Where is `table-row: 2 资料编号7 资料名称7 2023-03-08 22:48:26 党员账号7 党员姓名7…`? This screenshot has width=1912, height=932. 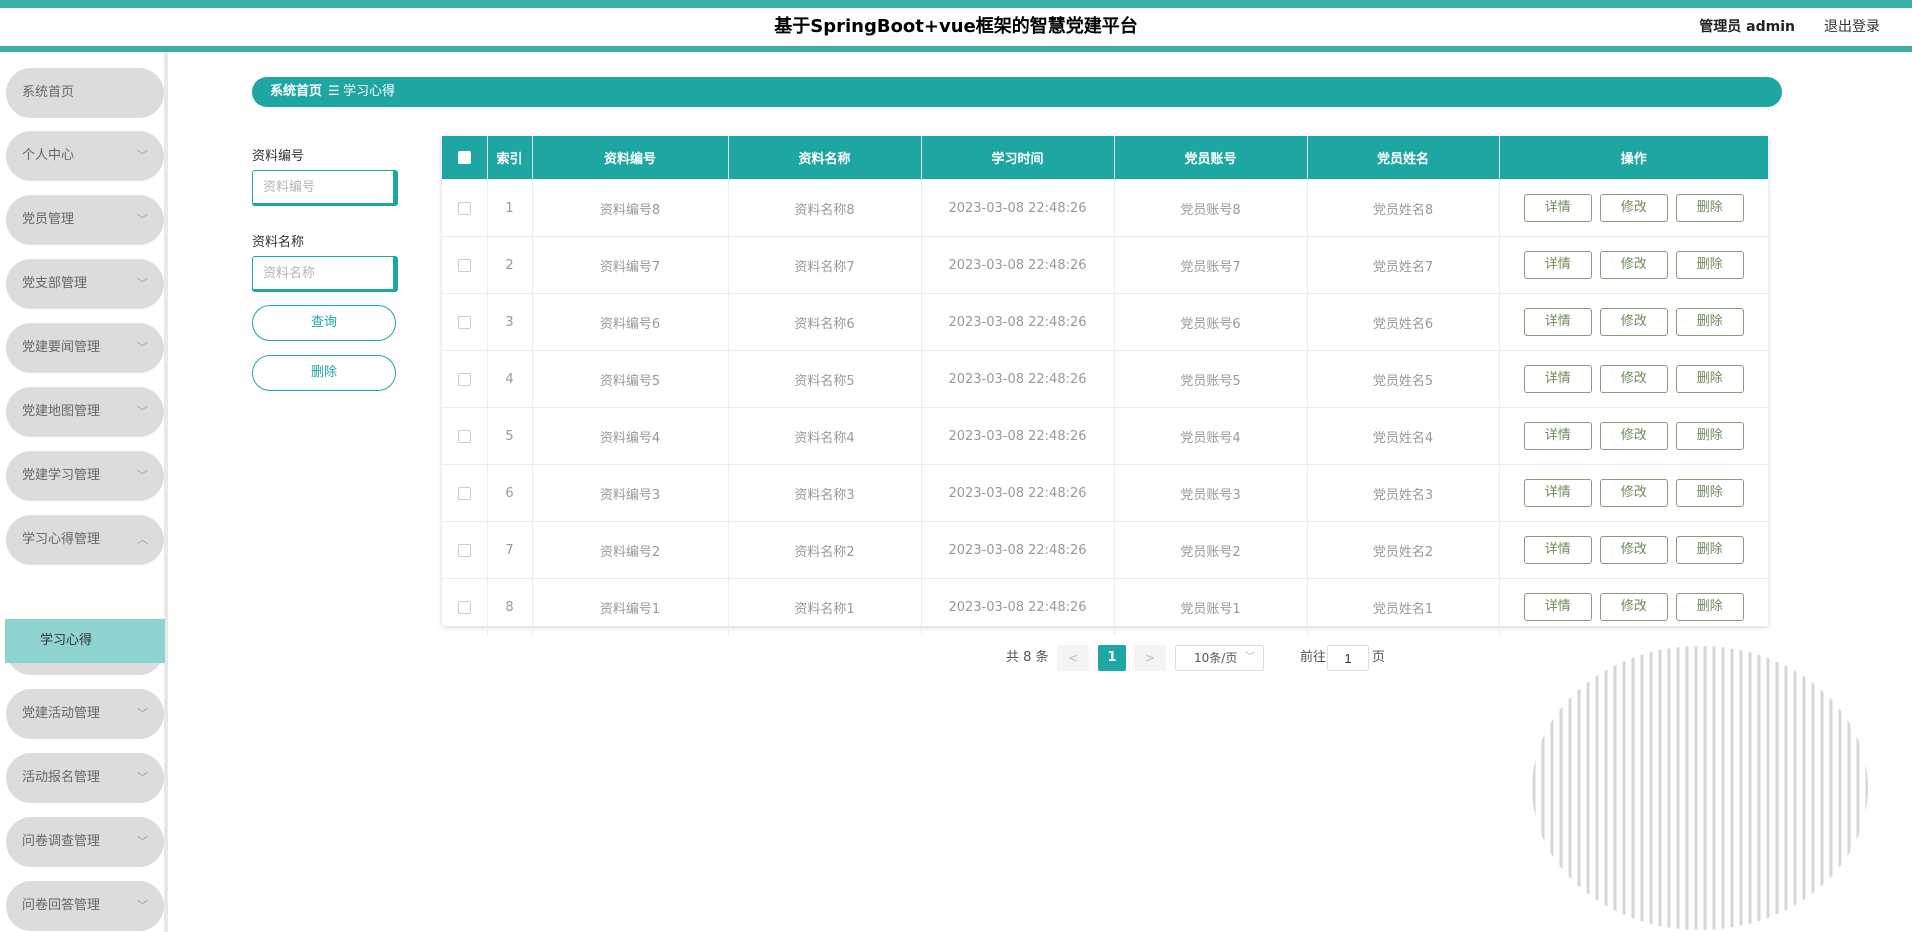 table-row: 2 资料编号7 资料名称7 2023-03-08 22:48:26 党员账号7 党员姓名7… is located at coordinates (1105, 265).